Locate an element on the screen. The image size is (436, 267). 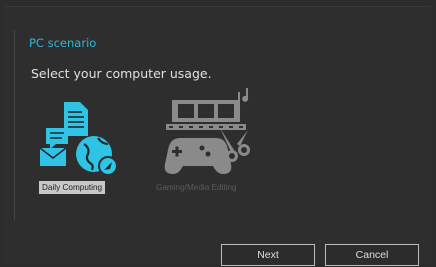
cancel-button: Cancel is located at coordinates (372, 255).